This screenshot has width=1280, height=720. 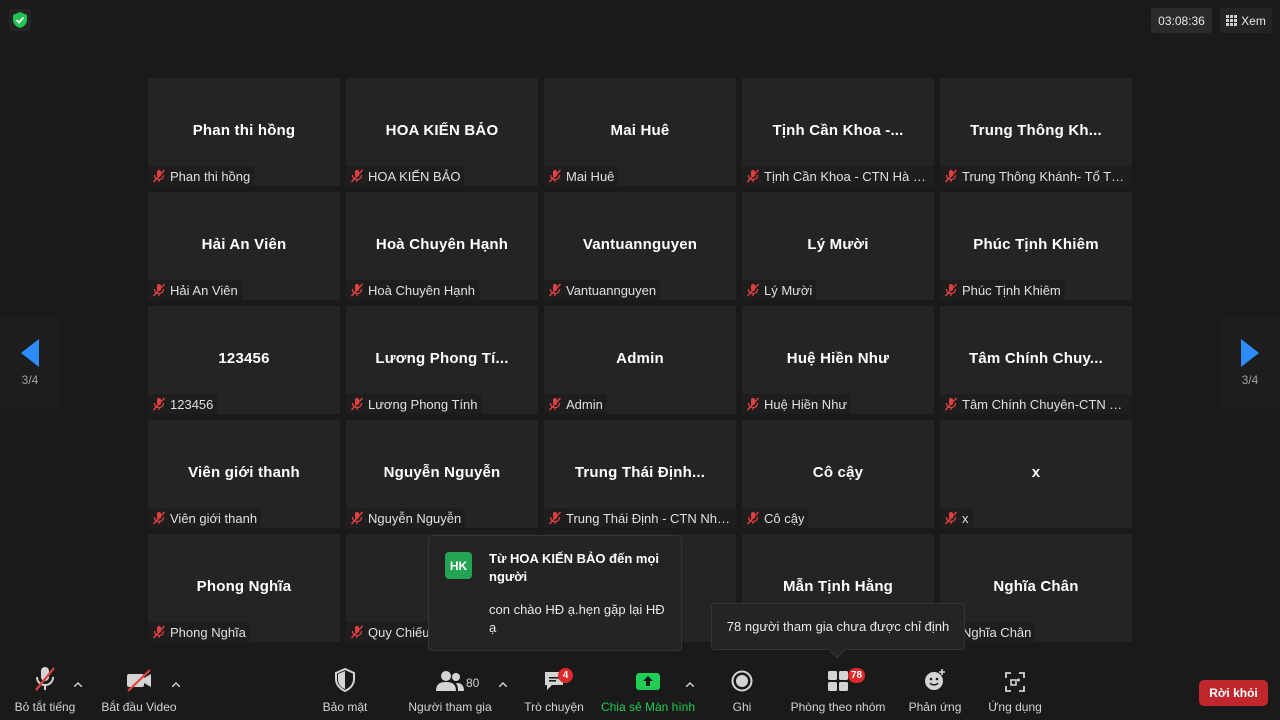 I want to click on apps-button: Ứng dụng, so click(x=1015, y=690).